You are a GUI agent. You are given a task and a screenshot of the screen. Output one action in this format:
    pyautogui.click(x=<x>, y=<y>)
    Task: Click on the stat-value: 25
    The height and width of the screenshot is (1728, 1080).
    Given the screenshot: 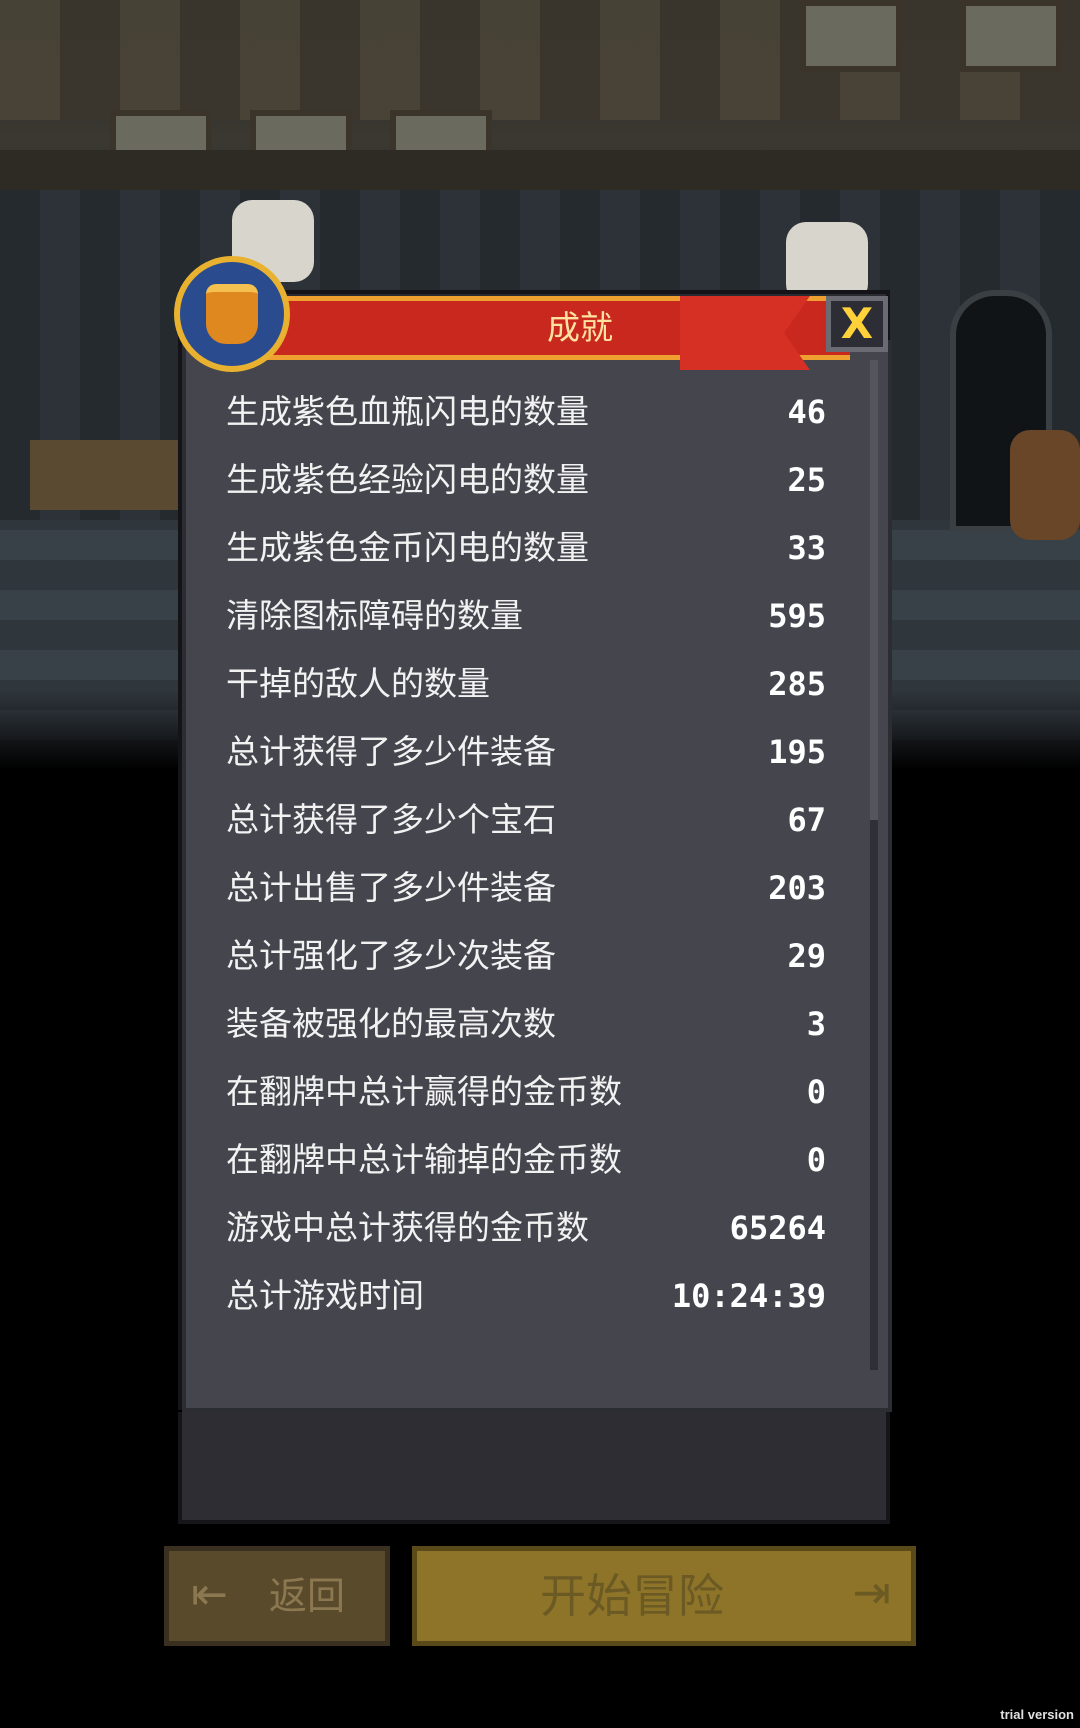 What is the action you would take?
    pyautogui.click(x=806, y=480)
    